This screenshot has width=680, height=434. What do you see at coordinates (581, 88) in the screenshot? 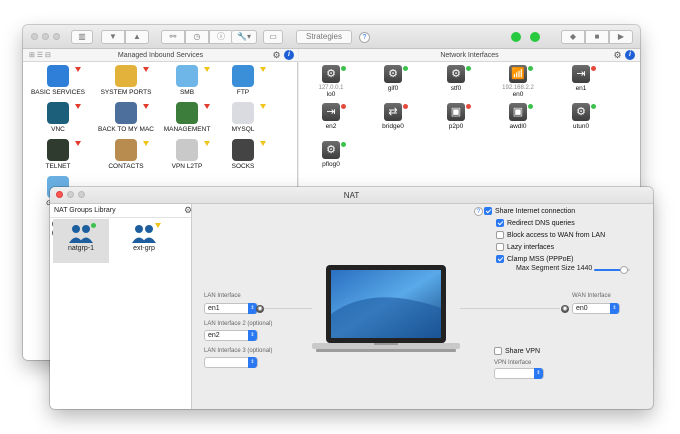
I see `interface-label: en1` at bounding box center [581, 88].